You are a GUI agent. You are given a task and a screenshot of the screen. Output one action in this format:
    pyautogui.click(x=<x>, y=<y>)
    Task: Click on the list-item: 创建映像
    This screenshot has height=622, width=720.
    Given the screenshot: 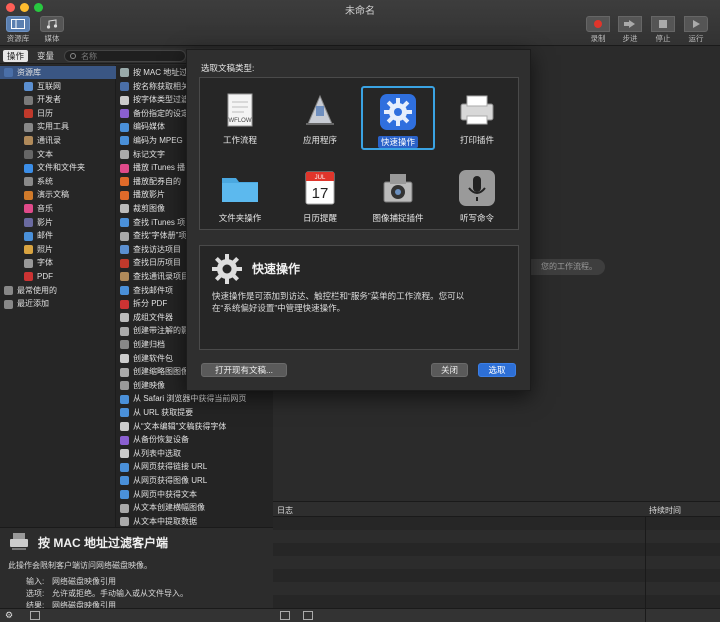 What is the action you would take?
    pyautogui.click(x=142, y=385)
    